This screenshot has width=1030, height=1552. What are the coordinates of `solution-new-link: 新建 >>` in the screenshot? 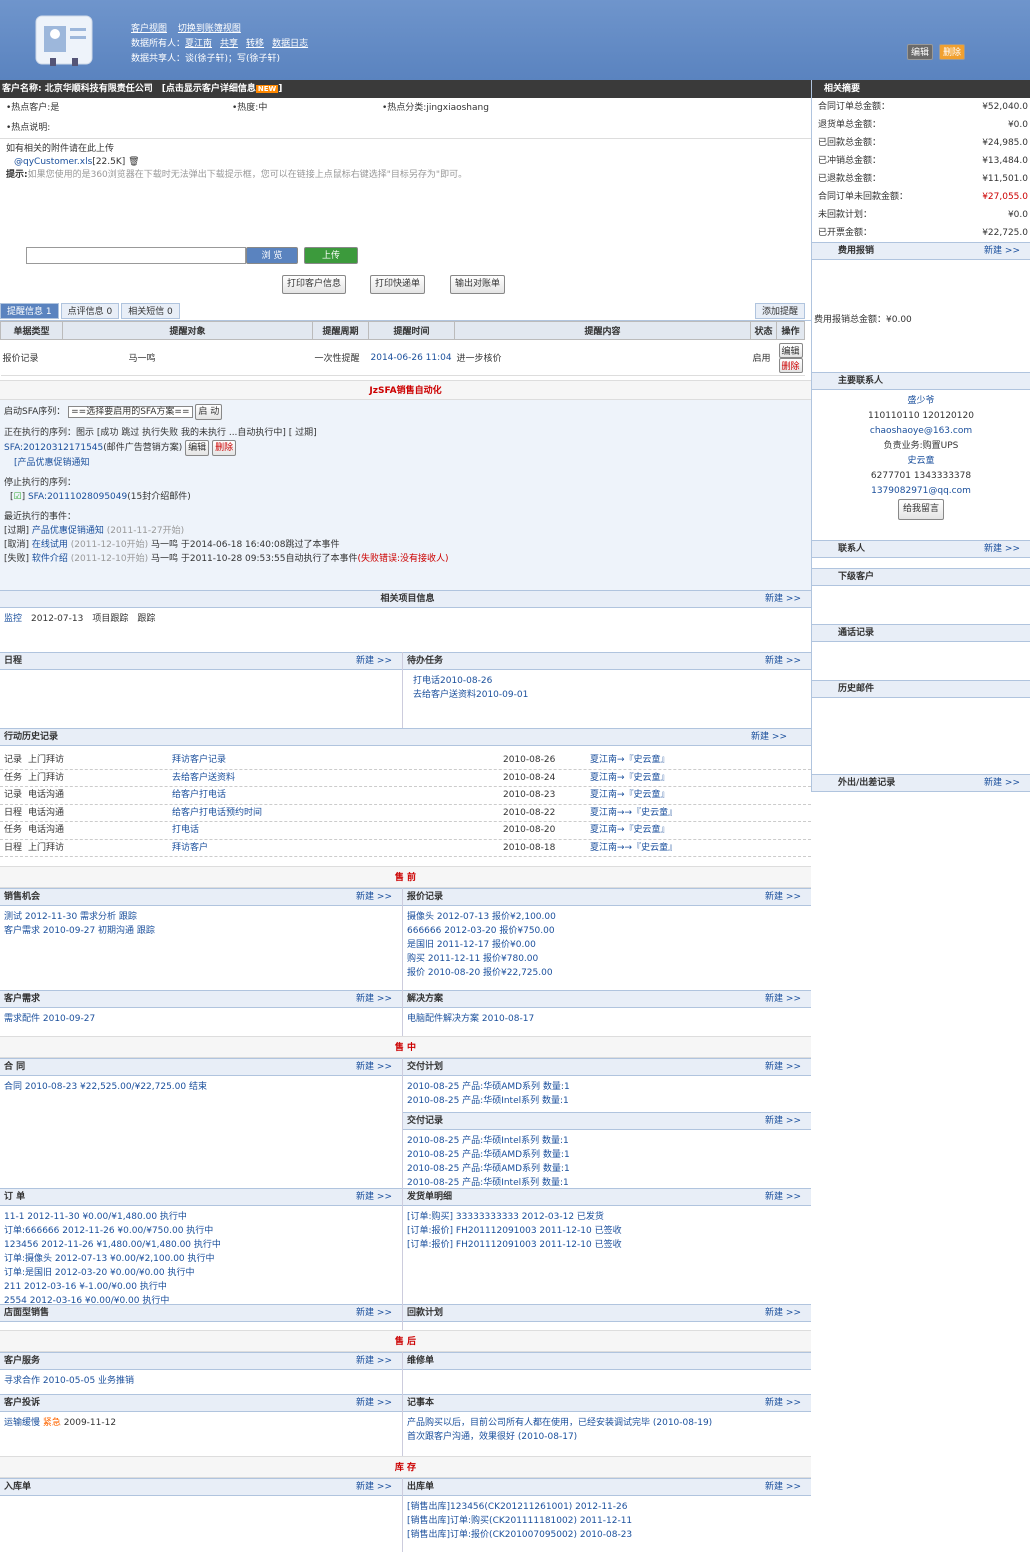 It's located at (783, 999).